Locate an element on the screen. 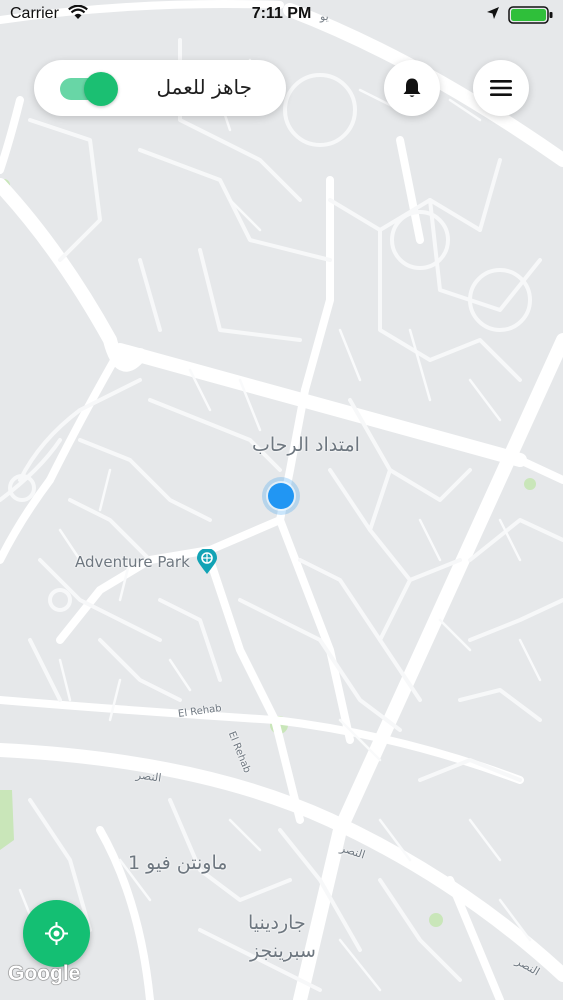 Image resolution: width=563 pixels, height=1000 pixels. park-pin-icon is located at coordinates (207, 562).